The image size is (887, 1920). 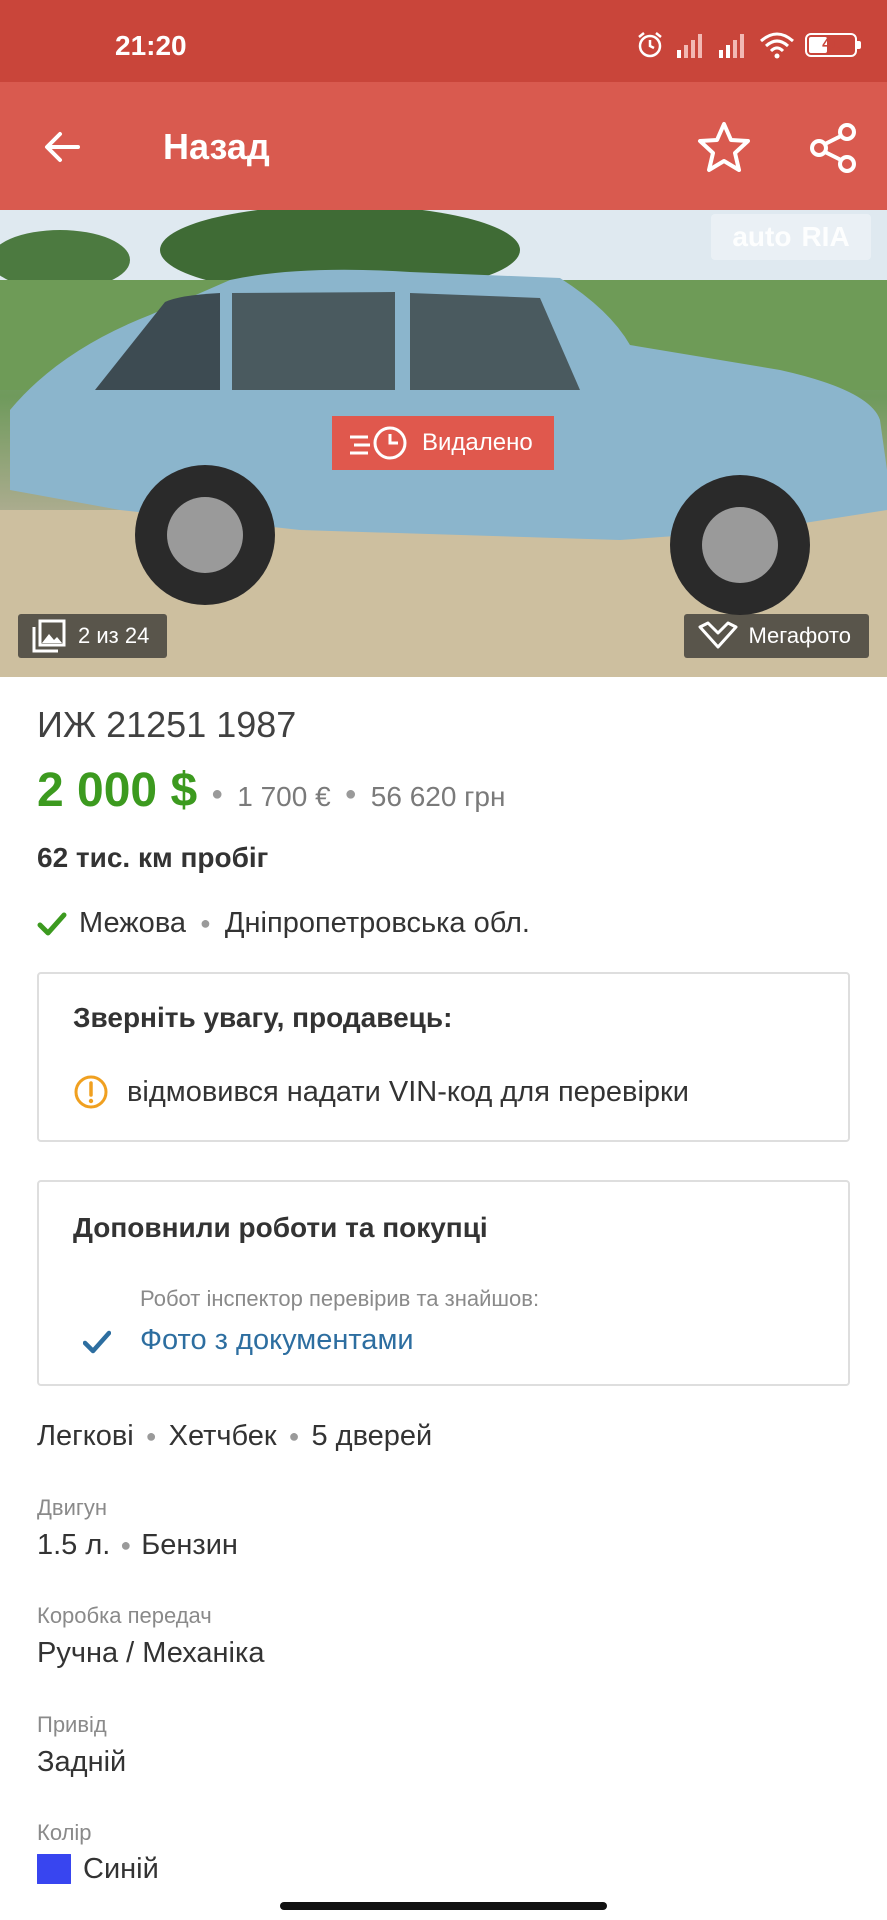 What do you see at coordinates (799, 635) in the screenshot?
I see `megaphoto-label: Мегафото` at bounding box center [799, 635].